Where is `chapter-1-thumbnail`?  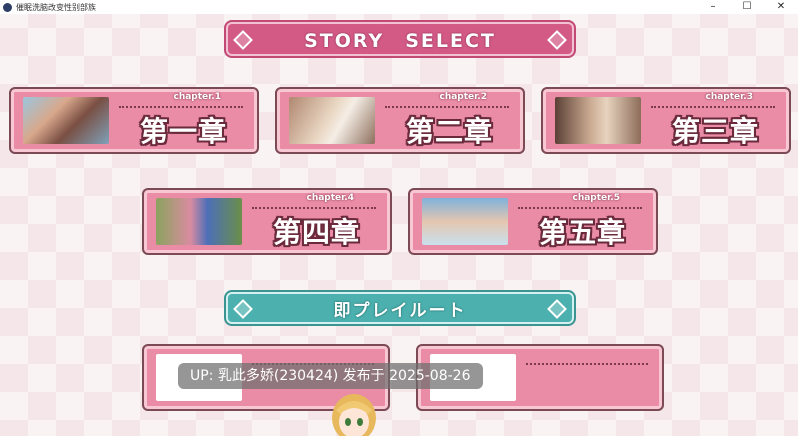 chapter-1-thumbnail is located at coordinates (66, 120).